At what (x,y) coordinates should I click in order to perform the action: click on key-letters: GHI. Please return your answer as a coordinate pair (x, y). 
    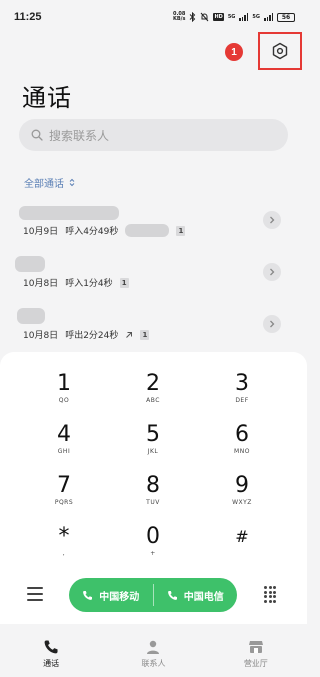
    Looking at the image, I should click on (64, 451).